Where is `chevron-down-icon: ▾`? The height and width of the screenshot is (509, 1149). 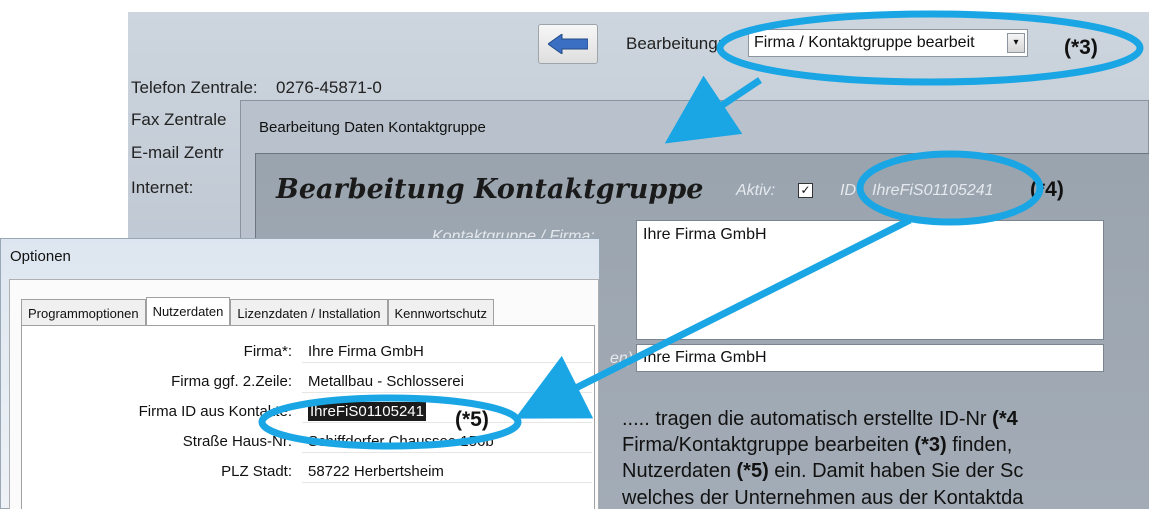
chevron-down-icon: ▾ is located at coordinates (1016, 43).